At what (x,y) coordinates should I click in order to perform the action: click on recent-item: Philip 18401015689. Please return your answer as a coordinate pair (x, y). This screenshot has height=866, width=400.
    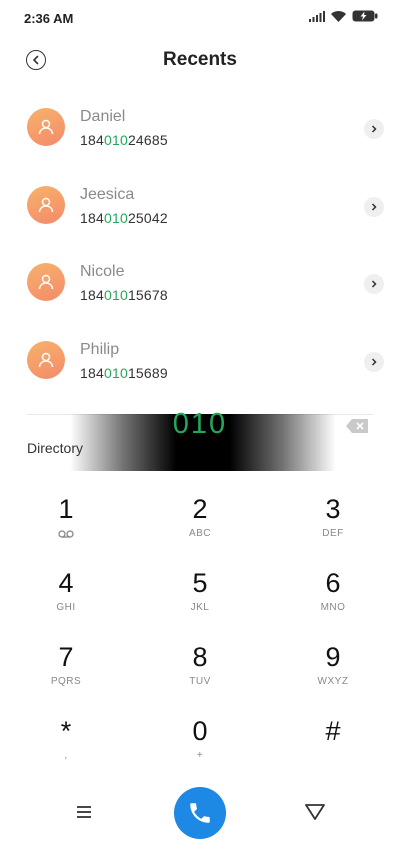
    Looking at the image, I should click on (200, 358).